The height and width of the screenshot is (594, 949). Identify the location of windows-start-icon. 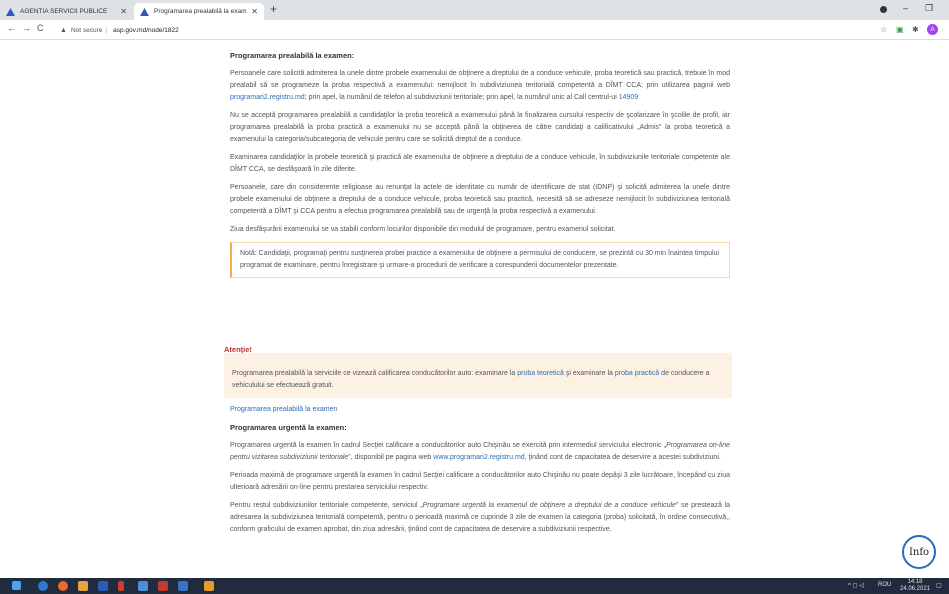
(16, 585).